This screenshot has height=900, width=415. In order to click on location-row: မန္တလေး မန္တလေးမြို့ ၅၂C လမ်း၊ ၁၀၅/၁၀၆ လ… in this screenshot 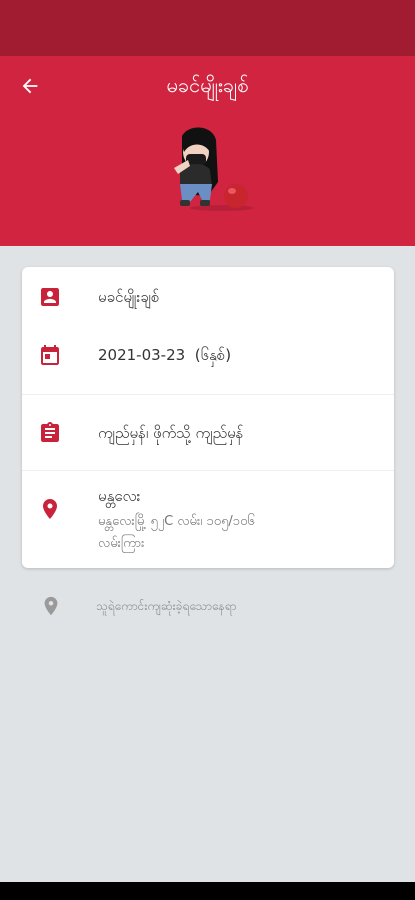, I will do `click(208, 525)`.